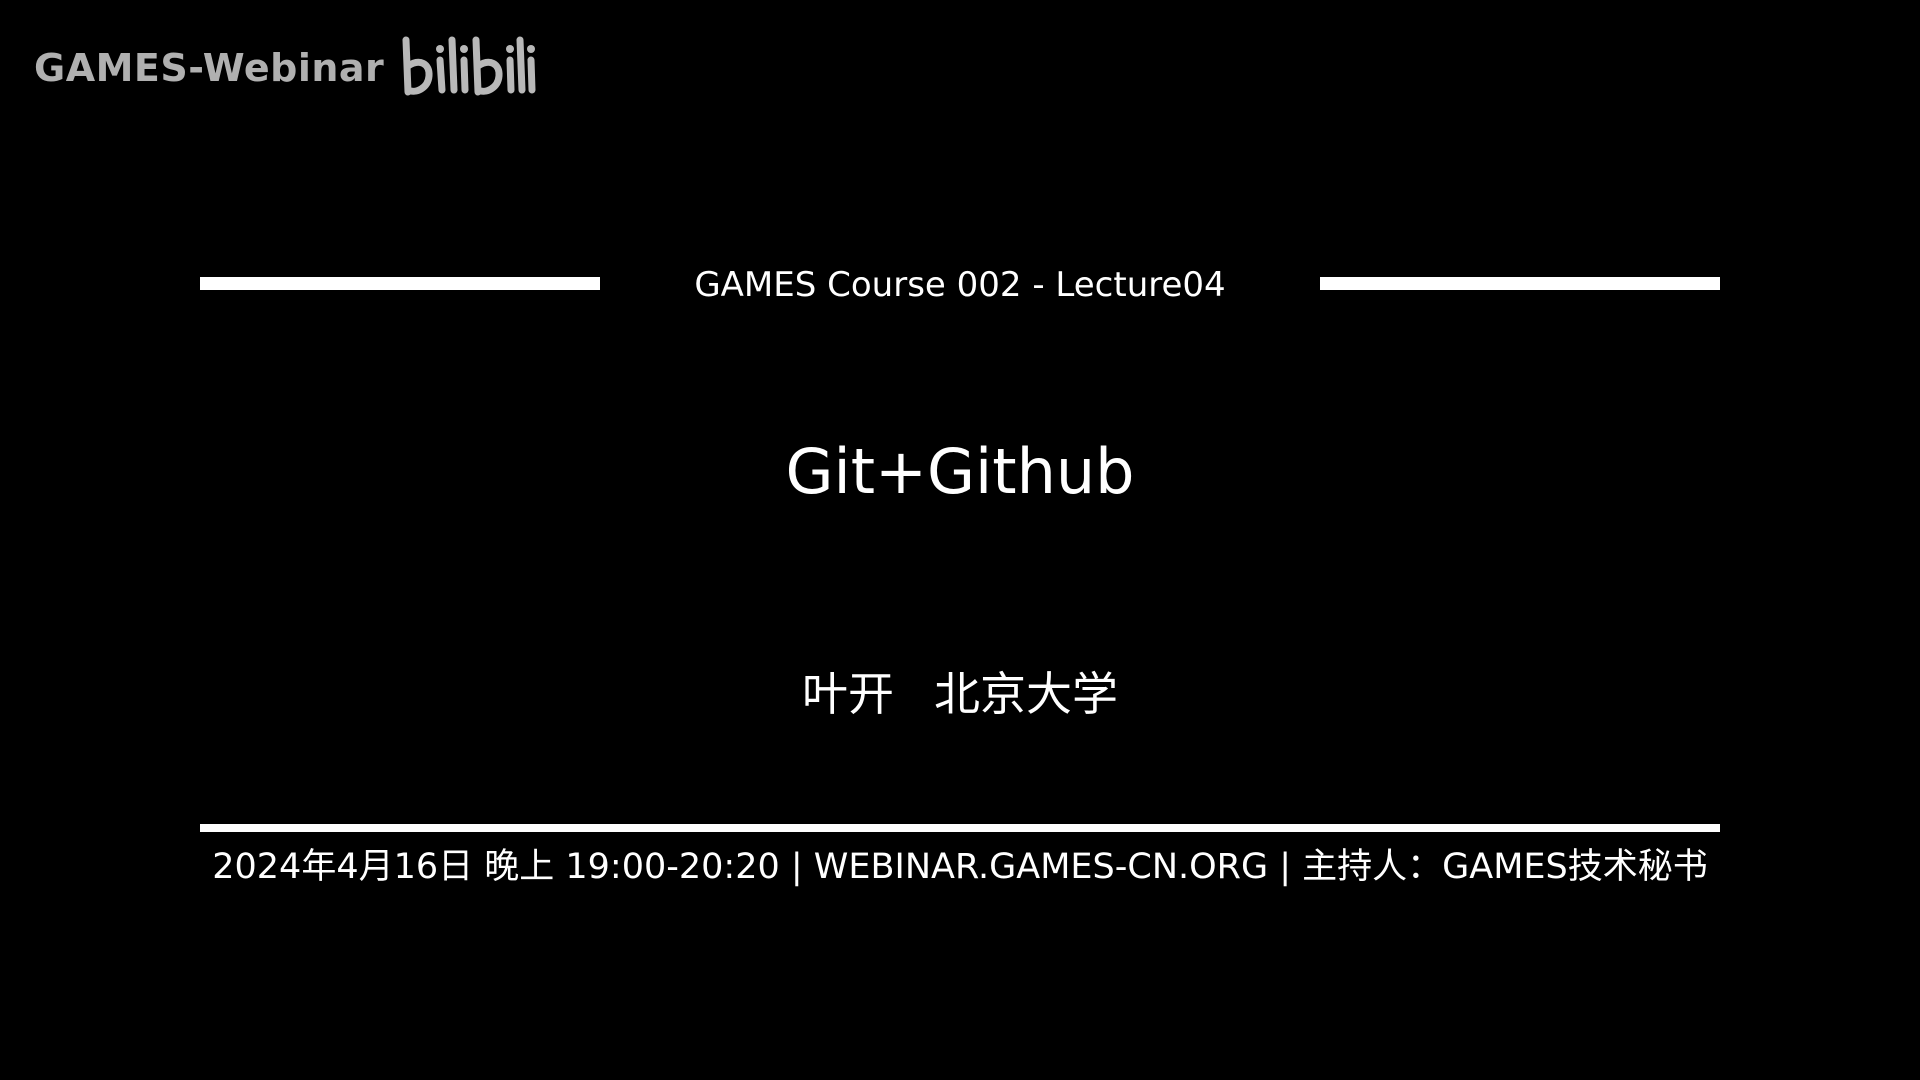 The height and width of the screenshot is (1080, 1920). Describe the element at coordinates (400, 283) in the screenshot. I see `header-rule-left` at that location.